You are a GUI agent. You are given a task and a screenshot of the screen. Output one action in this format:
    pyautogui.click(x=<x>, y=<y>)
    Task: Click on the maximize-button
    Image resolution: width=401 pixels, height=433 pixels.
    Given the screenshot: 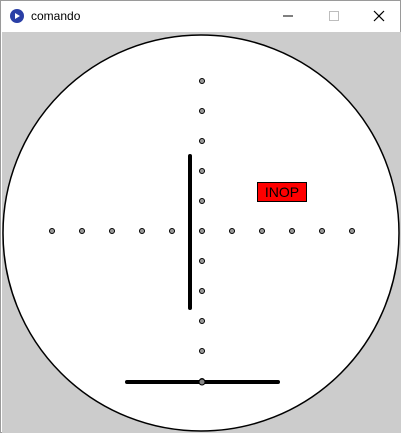 What is the action you would take?
    pyautogui.click(x=334, y=16)
    